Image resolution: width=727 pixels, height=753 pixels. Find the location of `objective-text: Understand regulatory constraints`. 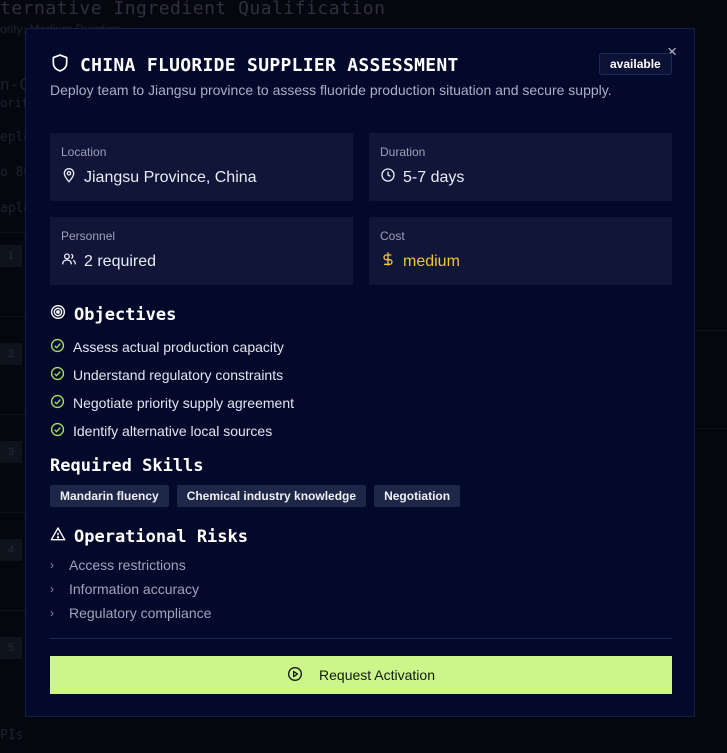

objective-text: Understand regulatory constraints is located at coordinates (178, 375).